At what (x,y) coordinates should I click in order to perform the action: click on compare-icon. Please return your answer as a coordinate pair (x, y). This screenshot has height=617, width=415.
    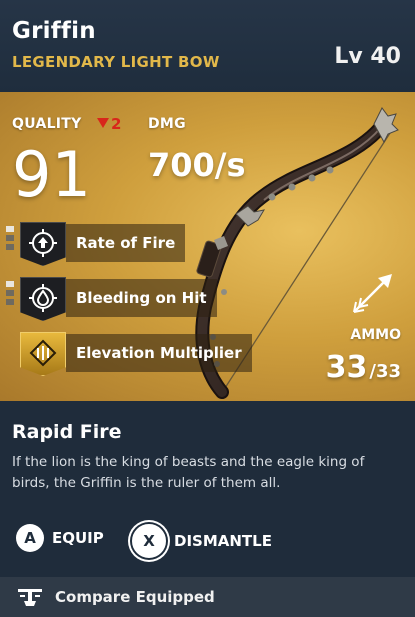
    Looking at the image, I should click on (30, 597).